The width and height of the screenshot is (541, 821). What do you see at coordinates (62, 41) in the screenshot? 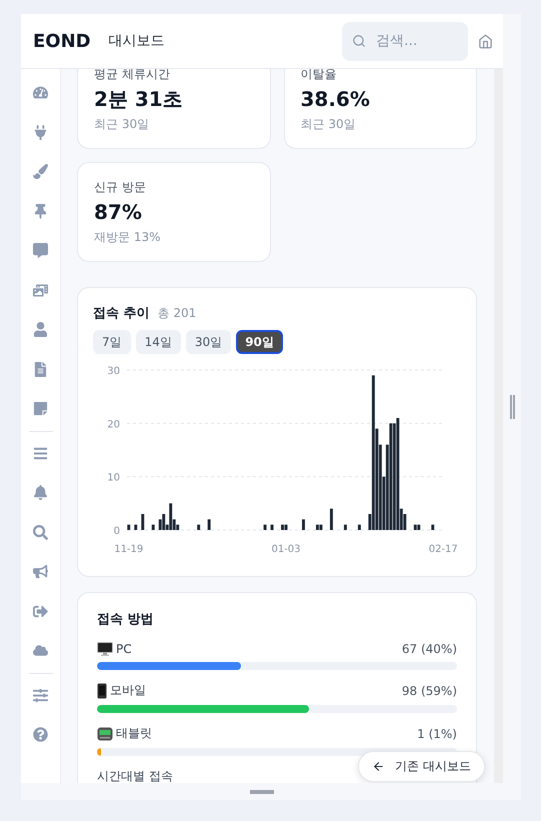
I see `logo: EOND` at bounding box center [62, 41].